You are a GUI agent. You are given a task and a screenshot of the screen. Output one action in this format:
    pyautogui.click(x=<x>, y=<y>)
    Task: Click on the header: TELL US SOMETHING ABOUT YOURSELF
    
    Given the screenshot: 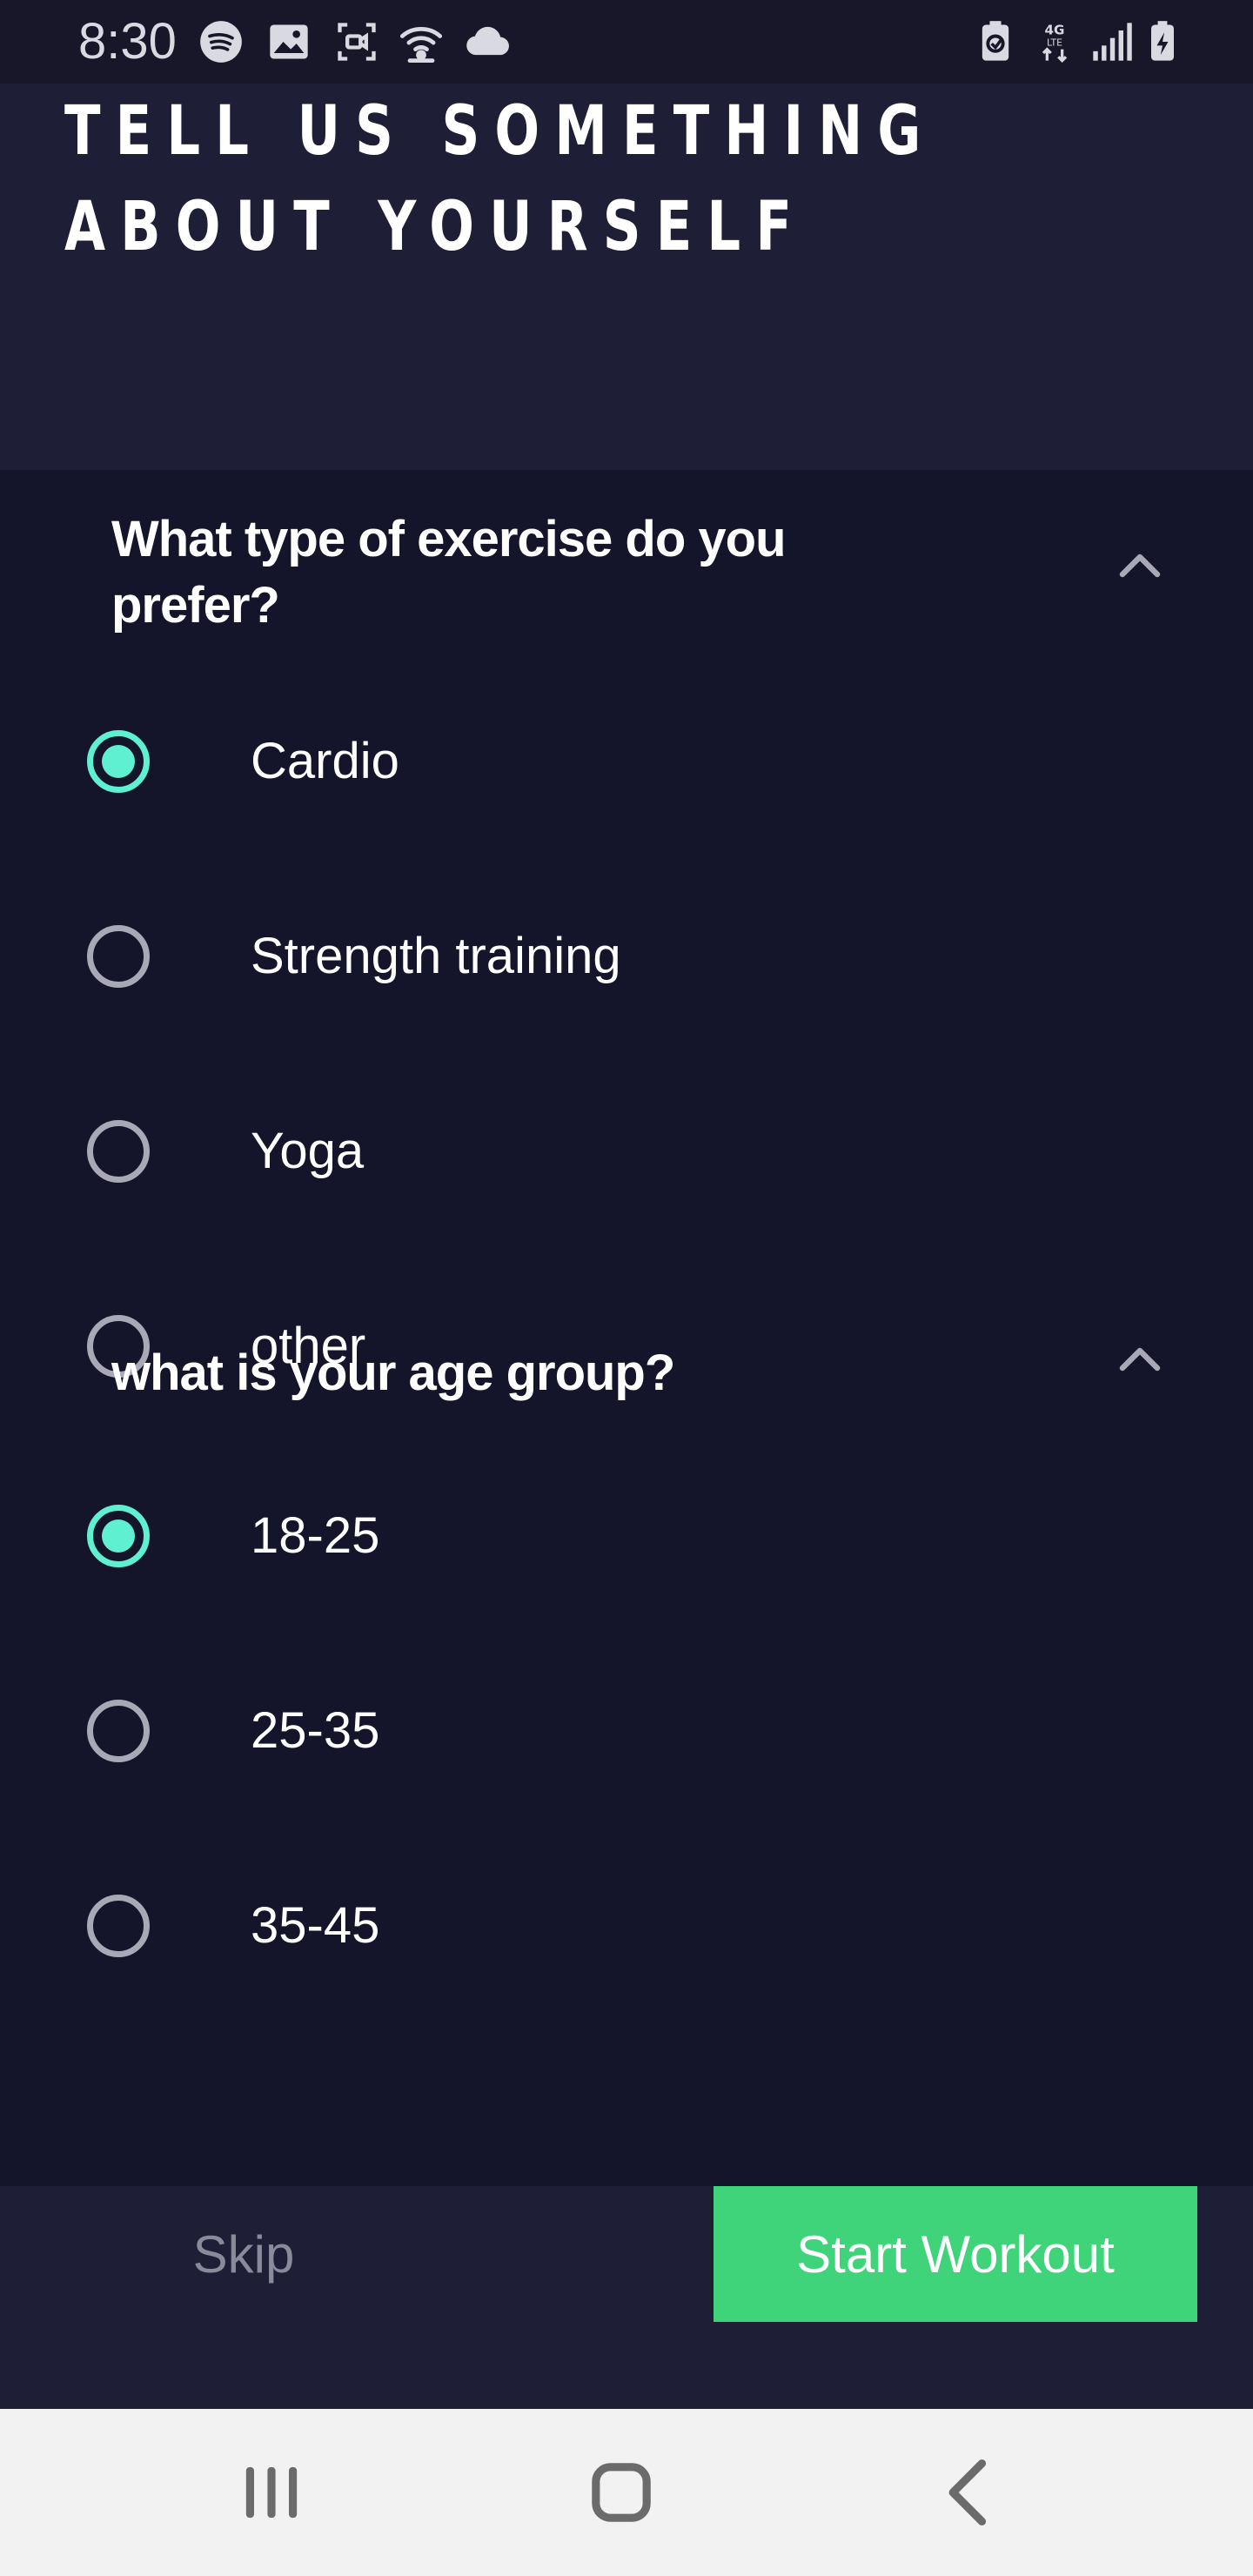 What is the action you would take?
    pyautogui.click(x=626, y=277)
    